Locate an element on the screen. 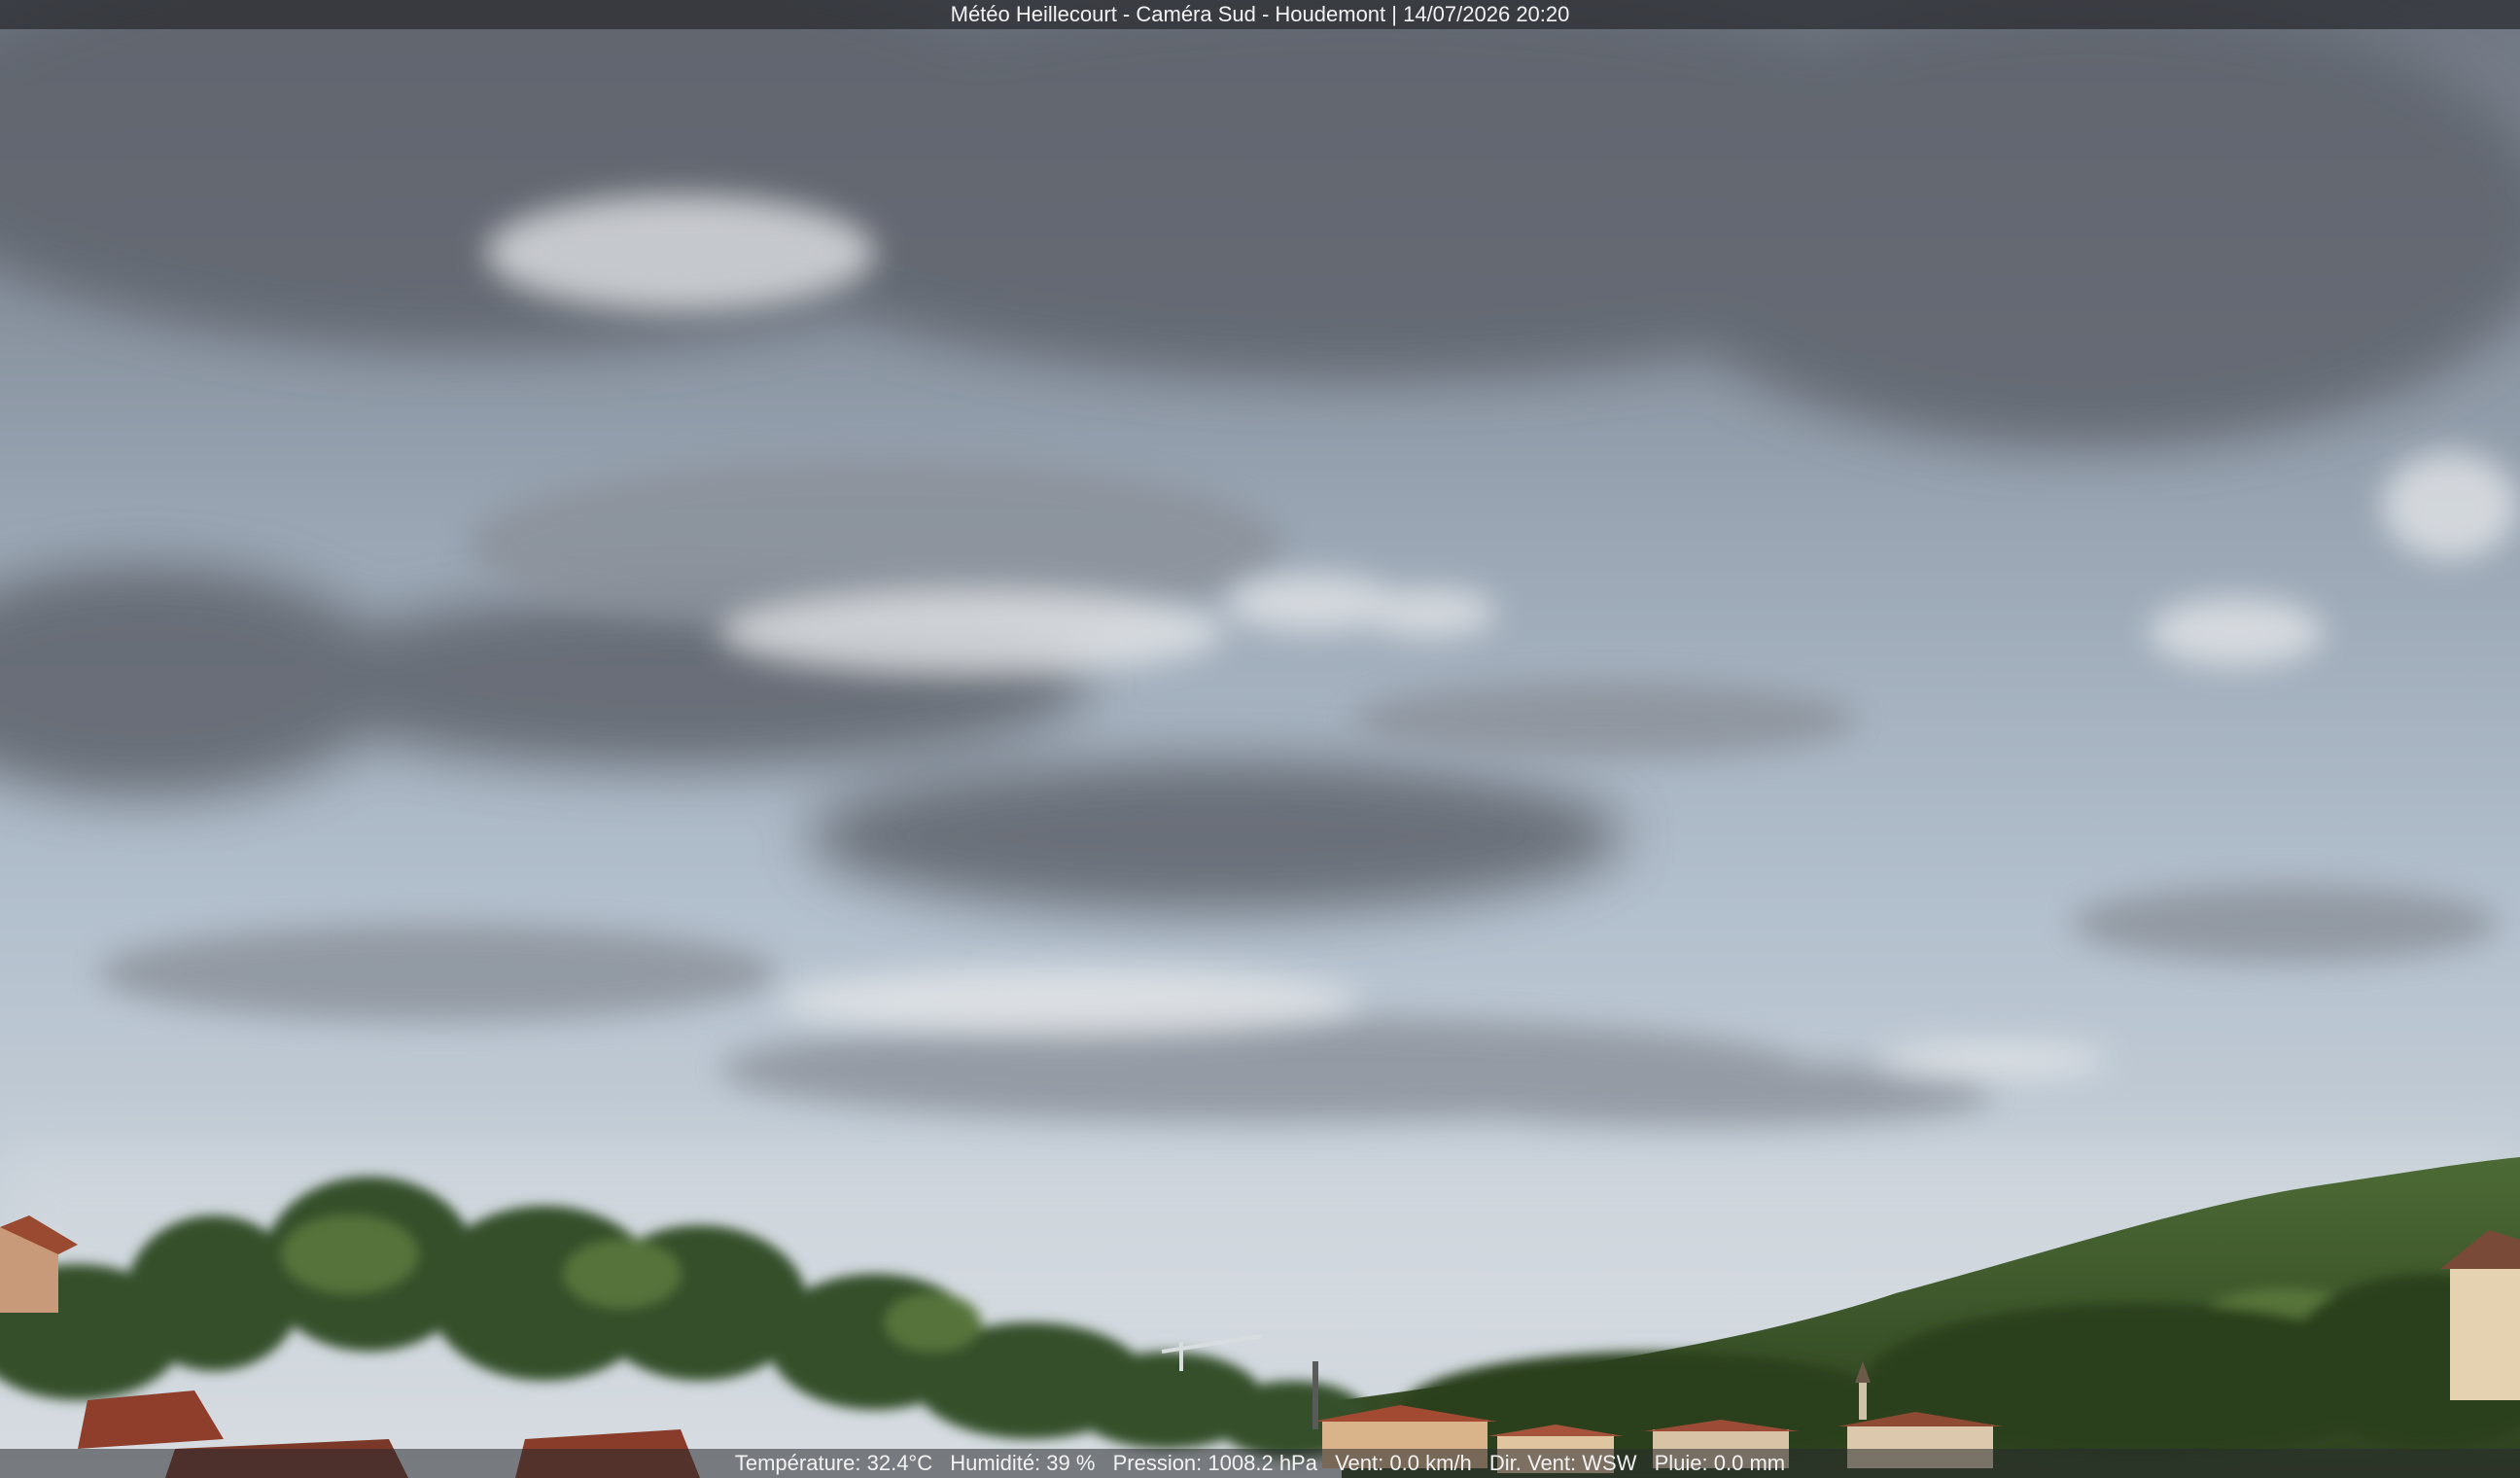  wind-direction-reading: Dir. Vent: WSW is located at coordinates (1562, 1463).